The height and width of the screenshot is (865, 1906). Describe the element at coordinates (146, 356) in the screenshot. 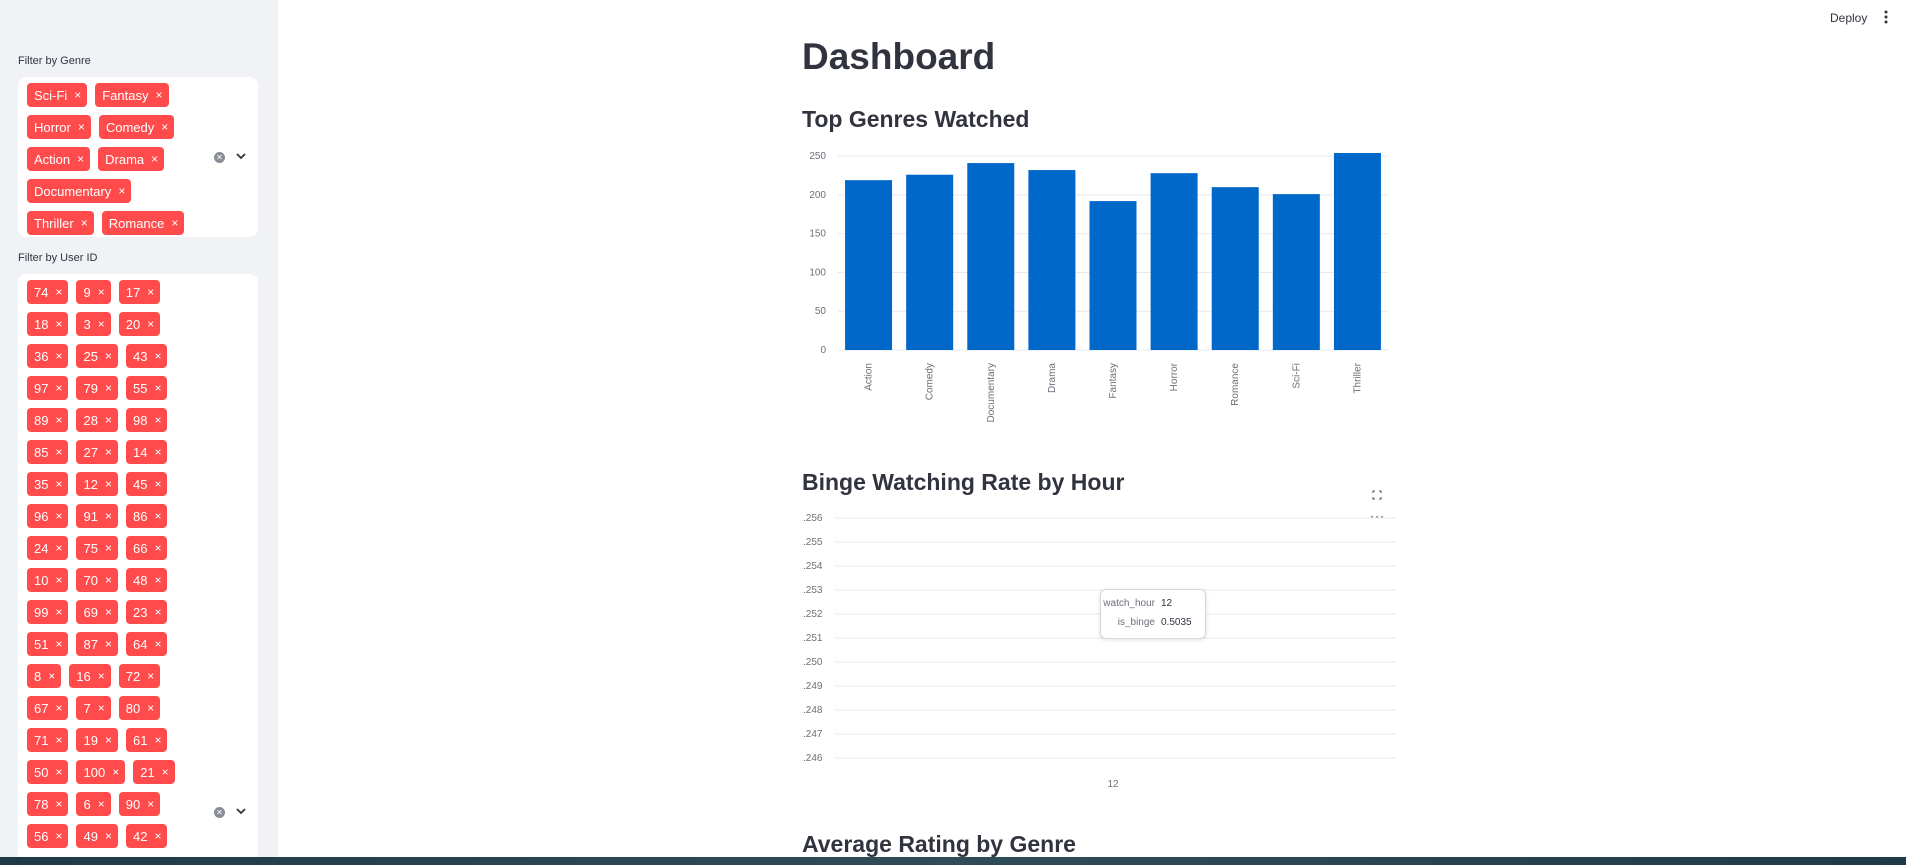

I see `filter-chip: 43 ×` at that location.